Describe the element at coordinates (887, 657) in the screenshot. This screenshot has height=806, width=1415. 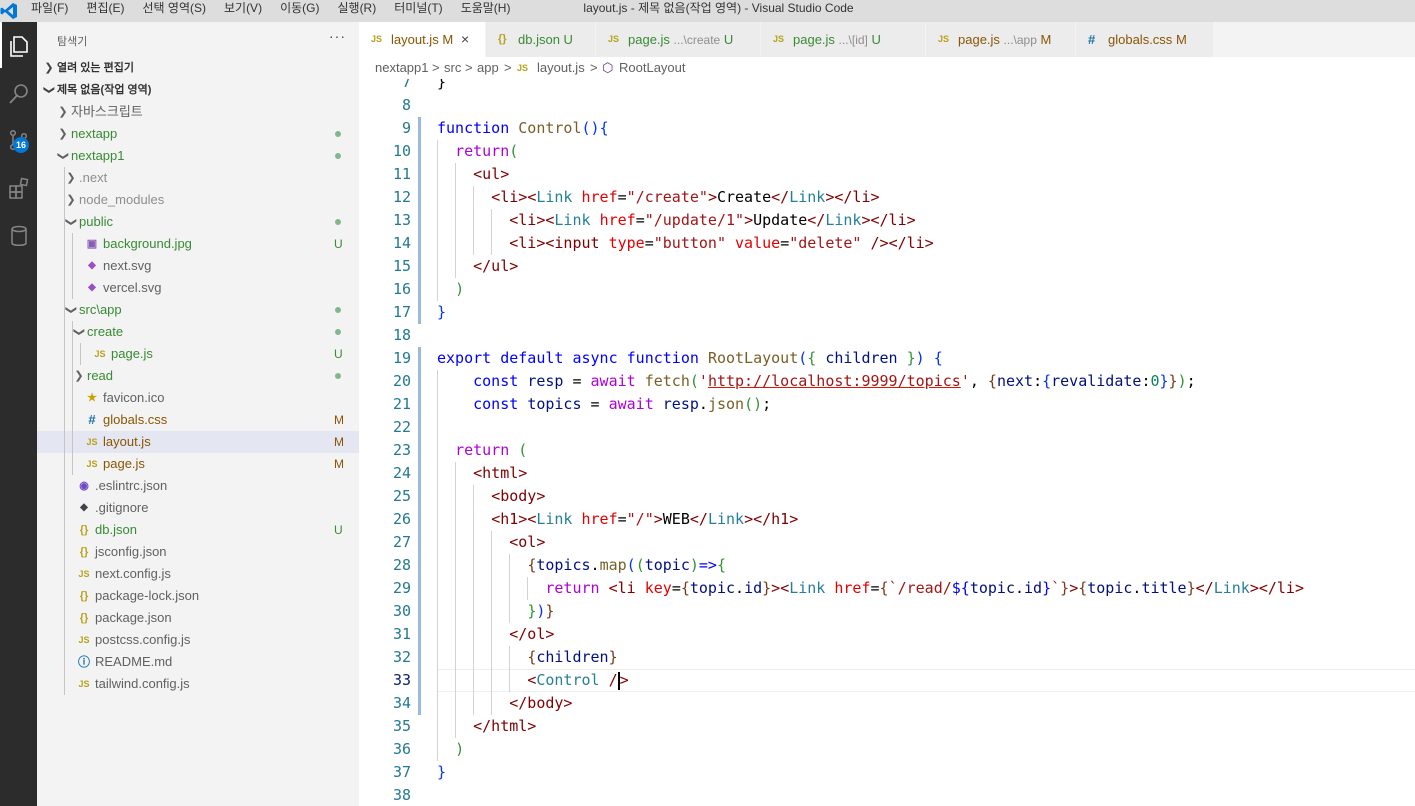
I see `code-line: 32 {children}` at that location.